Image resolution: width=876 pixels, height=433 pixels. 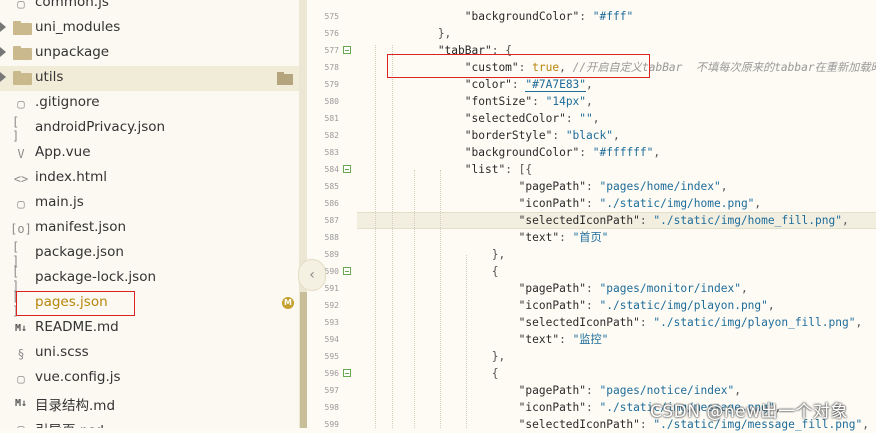 What do you see at coordinates (149, 103) in the screenshot?
I see `sidebar-file-item: ▢ .gitignore` at bounding box center [149, 103].